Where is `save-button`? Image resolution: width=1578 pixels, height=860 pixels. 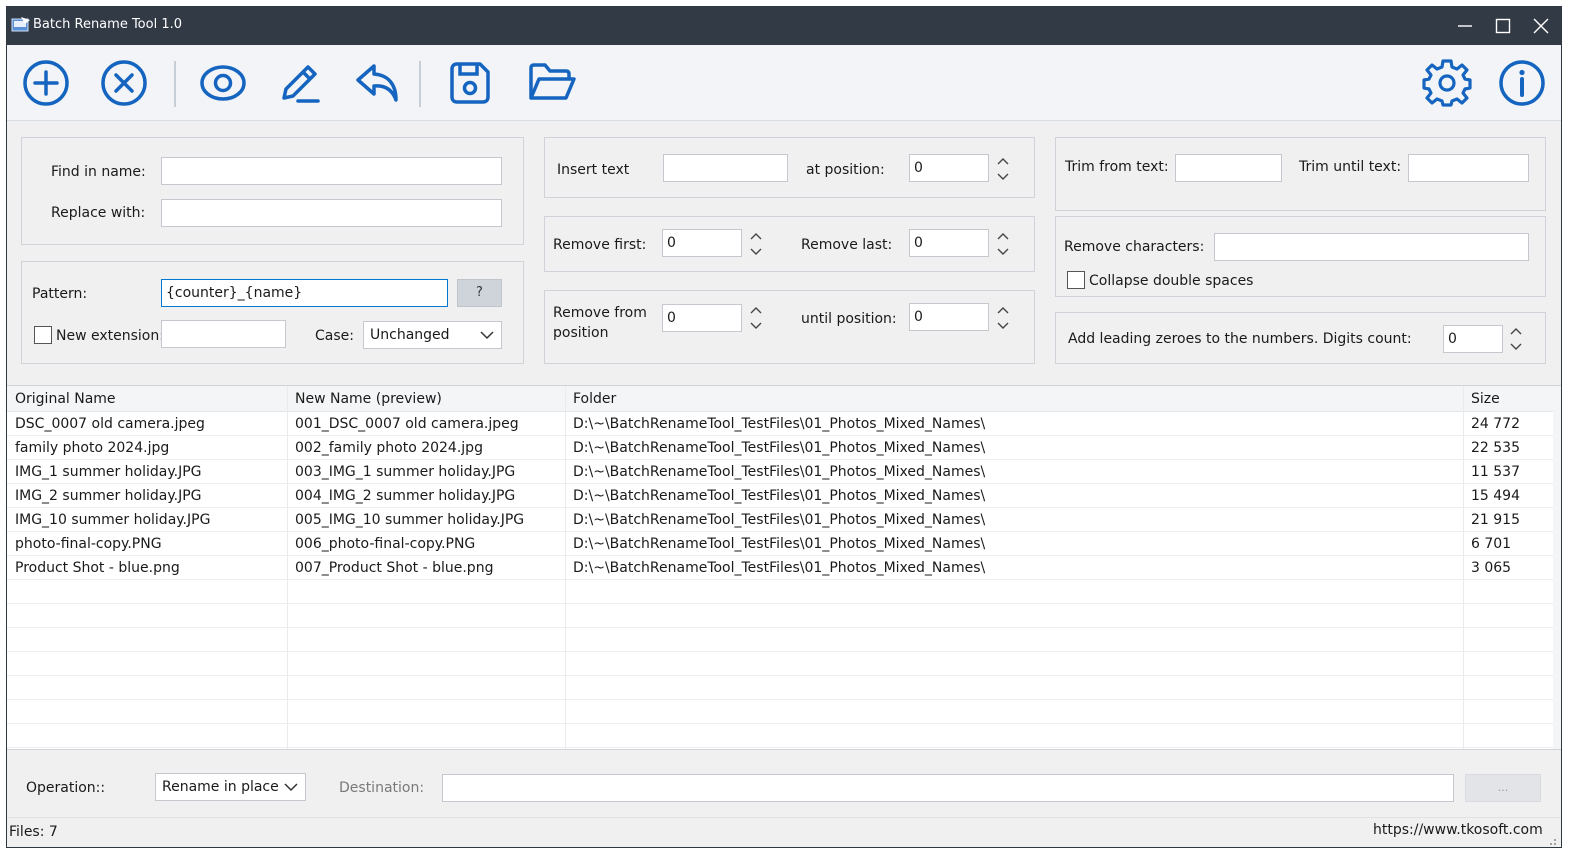
save-button is located at coordinates (470, 83).